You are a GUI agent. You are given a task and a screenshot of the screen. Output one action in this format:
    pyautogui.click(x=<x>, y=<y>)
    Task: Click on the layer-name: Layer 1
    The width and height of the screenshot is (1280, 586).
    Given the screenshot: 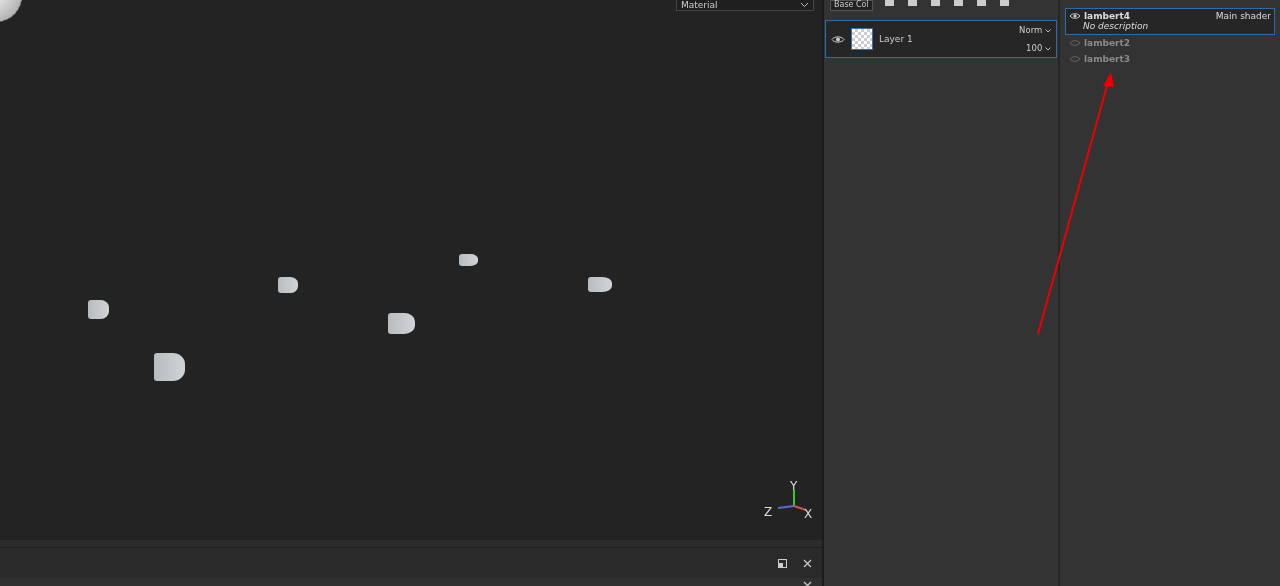 What is the action you would take?
    pyautogui.click(x=896, y=39)
    